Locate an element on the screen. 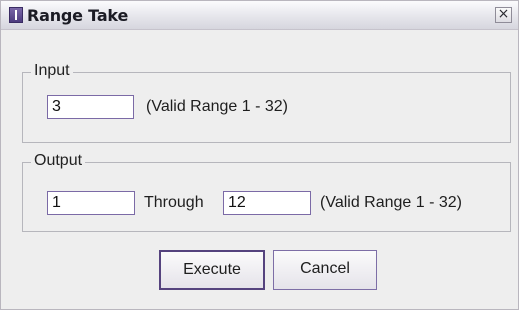 The width and height of the screenshot is (519, 310). cancel-button: Cancel is located at coordinates (325, 270).